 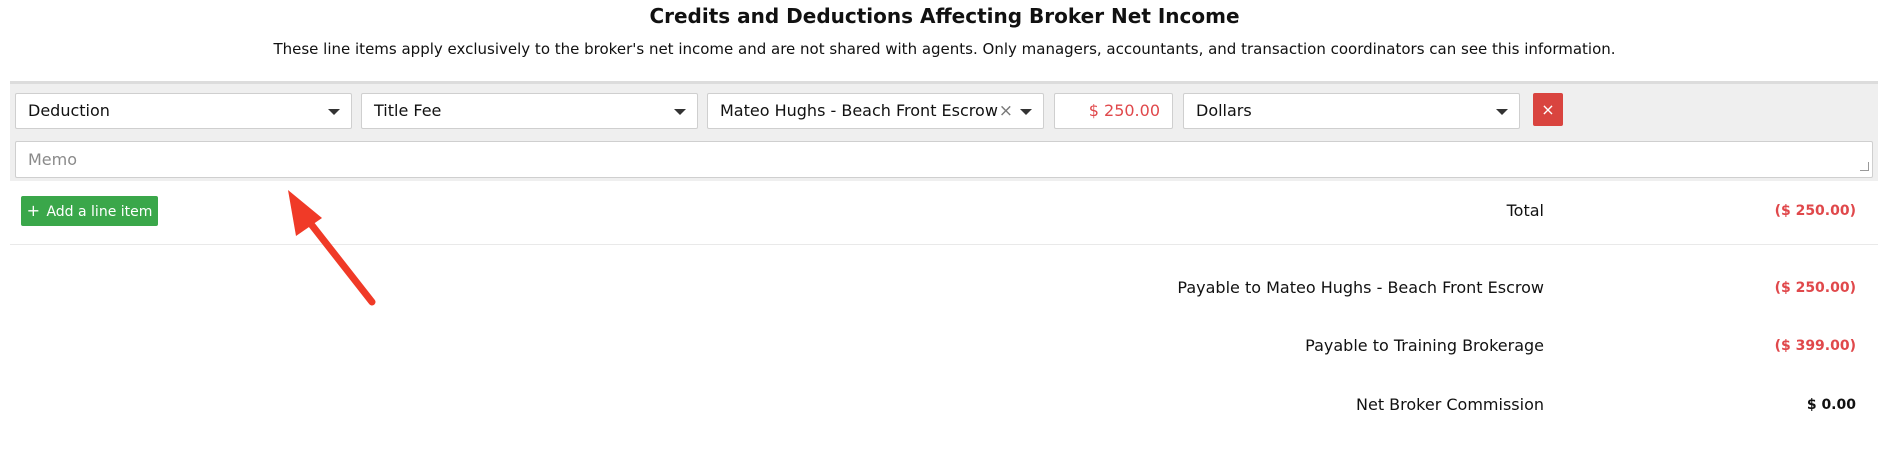 I want to click on arrow-annotation, so click(x=332, y=248).